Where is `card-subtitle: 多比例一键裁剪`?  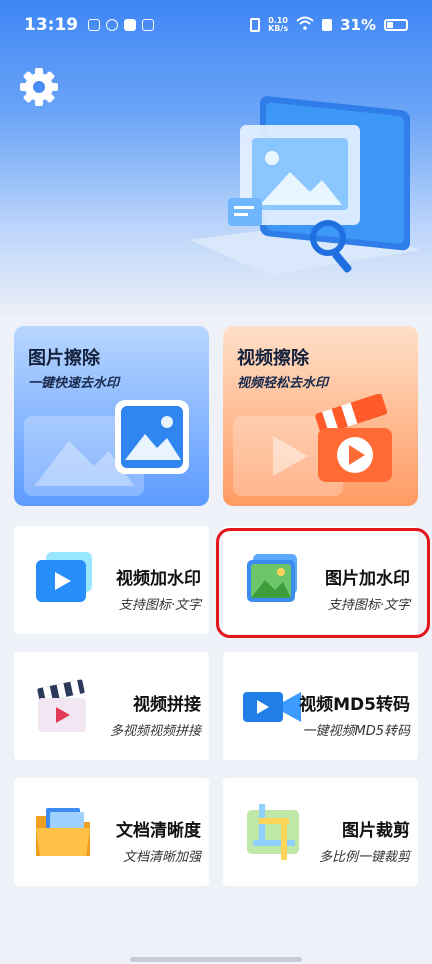 card-subtitle: 多比例一键裁剪 is located at coordinates (364, 857).